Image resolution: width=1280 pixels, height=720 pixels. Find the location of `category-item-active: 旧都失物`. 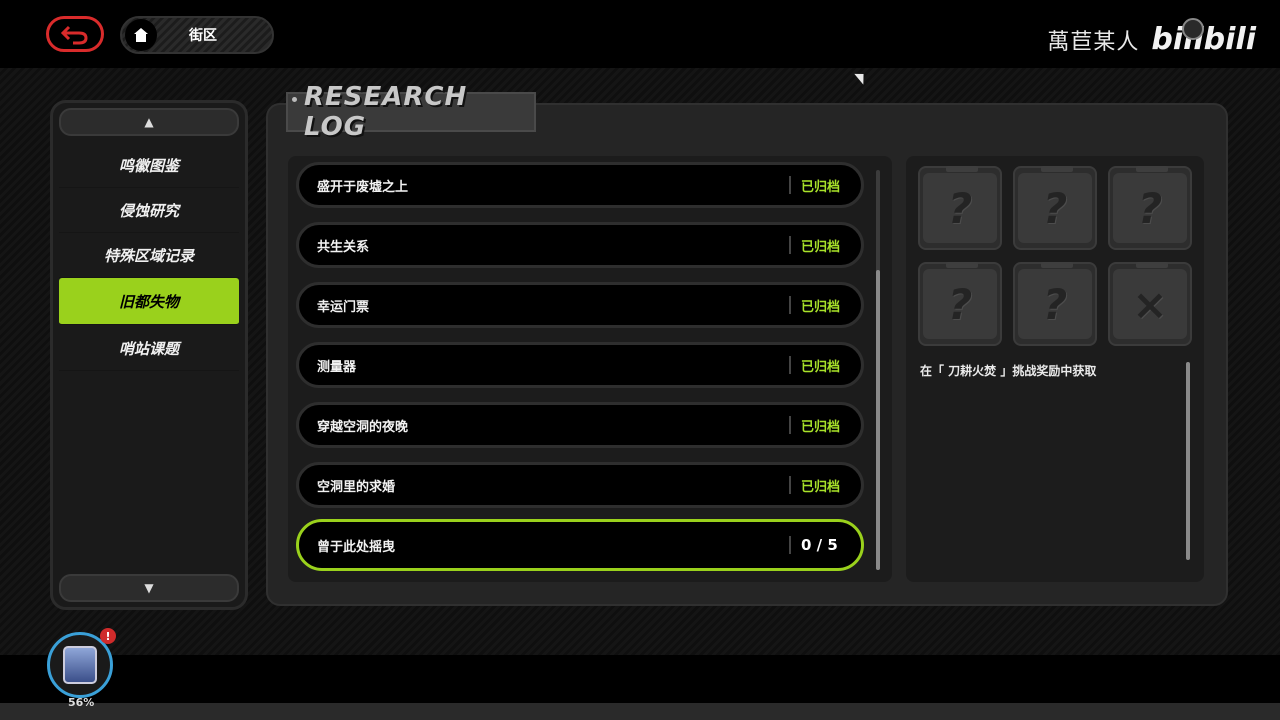

category-item-active: 旧都失物 is located at coordinates (149, 301).